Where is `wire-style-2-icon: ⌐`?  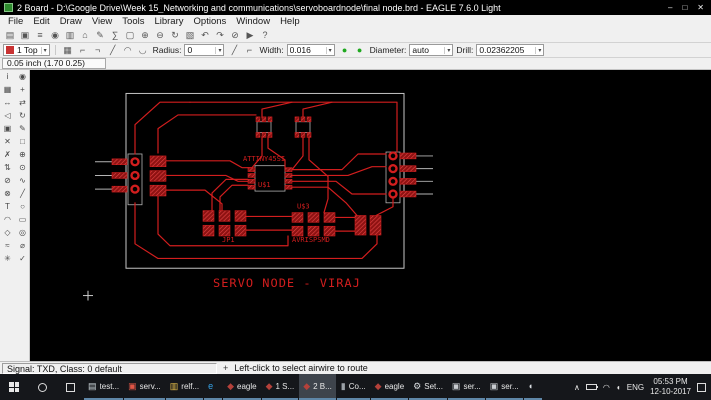
wire-style-2-icon: ⌐ is located at coordinates (249, 50).